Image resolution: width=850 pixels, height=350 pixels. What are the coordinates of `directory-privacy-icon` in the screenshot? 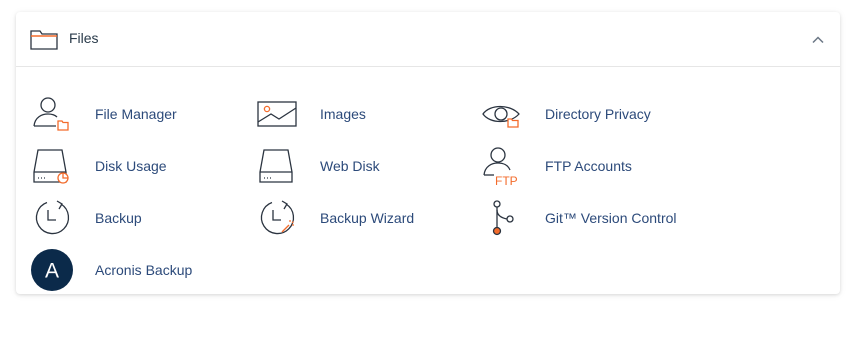 It's located at (502, 114).